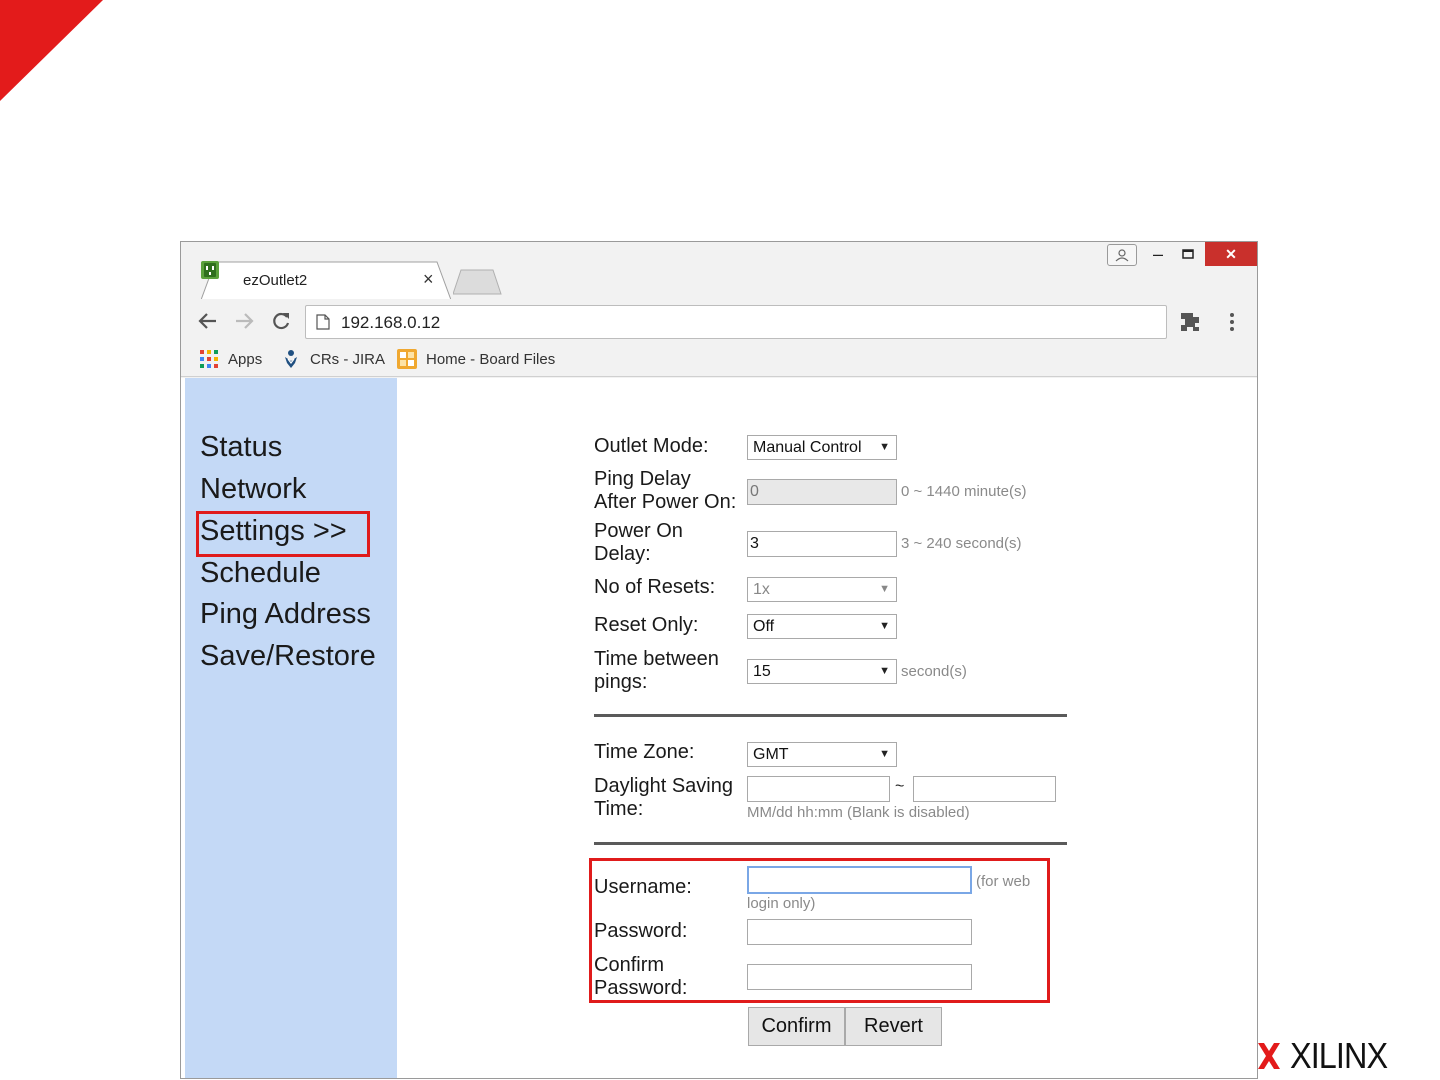 This screenshot has width=1440, height=1080. What do you see at coordinates (858, 812) in the screenshot?
I see `daylight-saving-hint: MM/dd hh:mm (Blank is disabled)` at bounding box center [858, 812].